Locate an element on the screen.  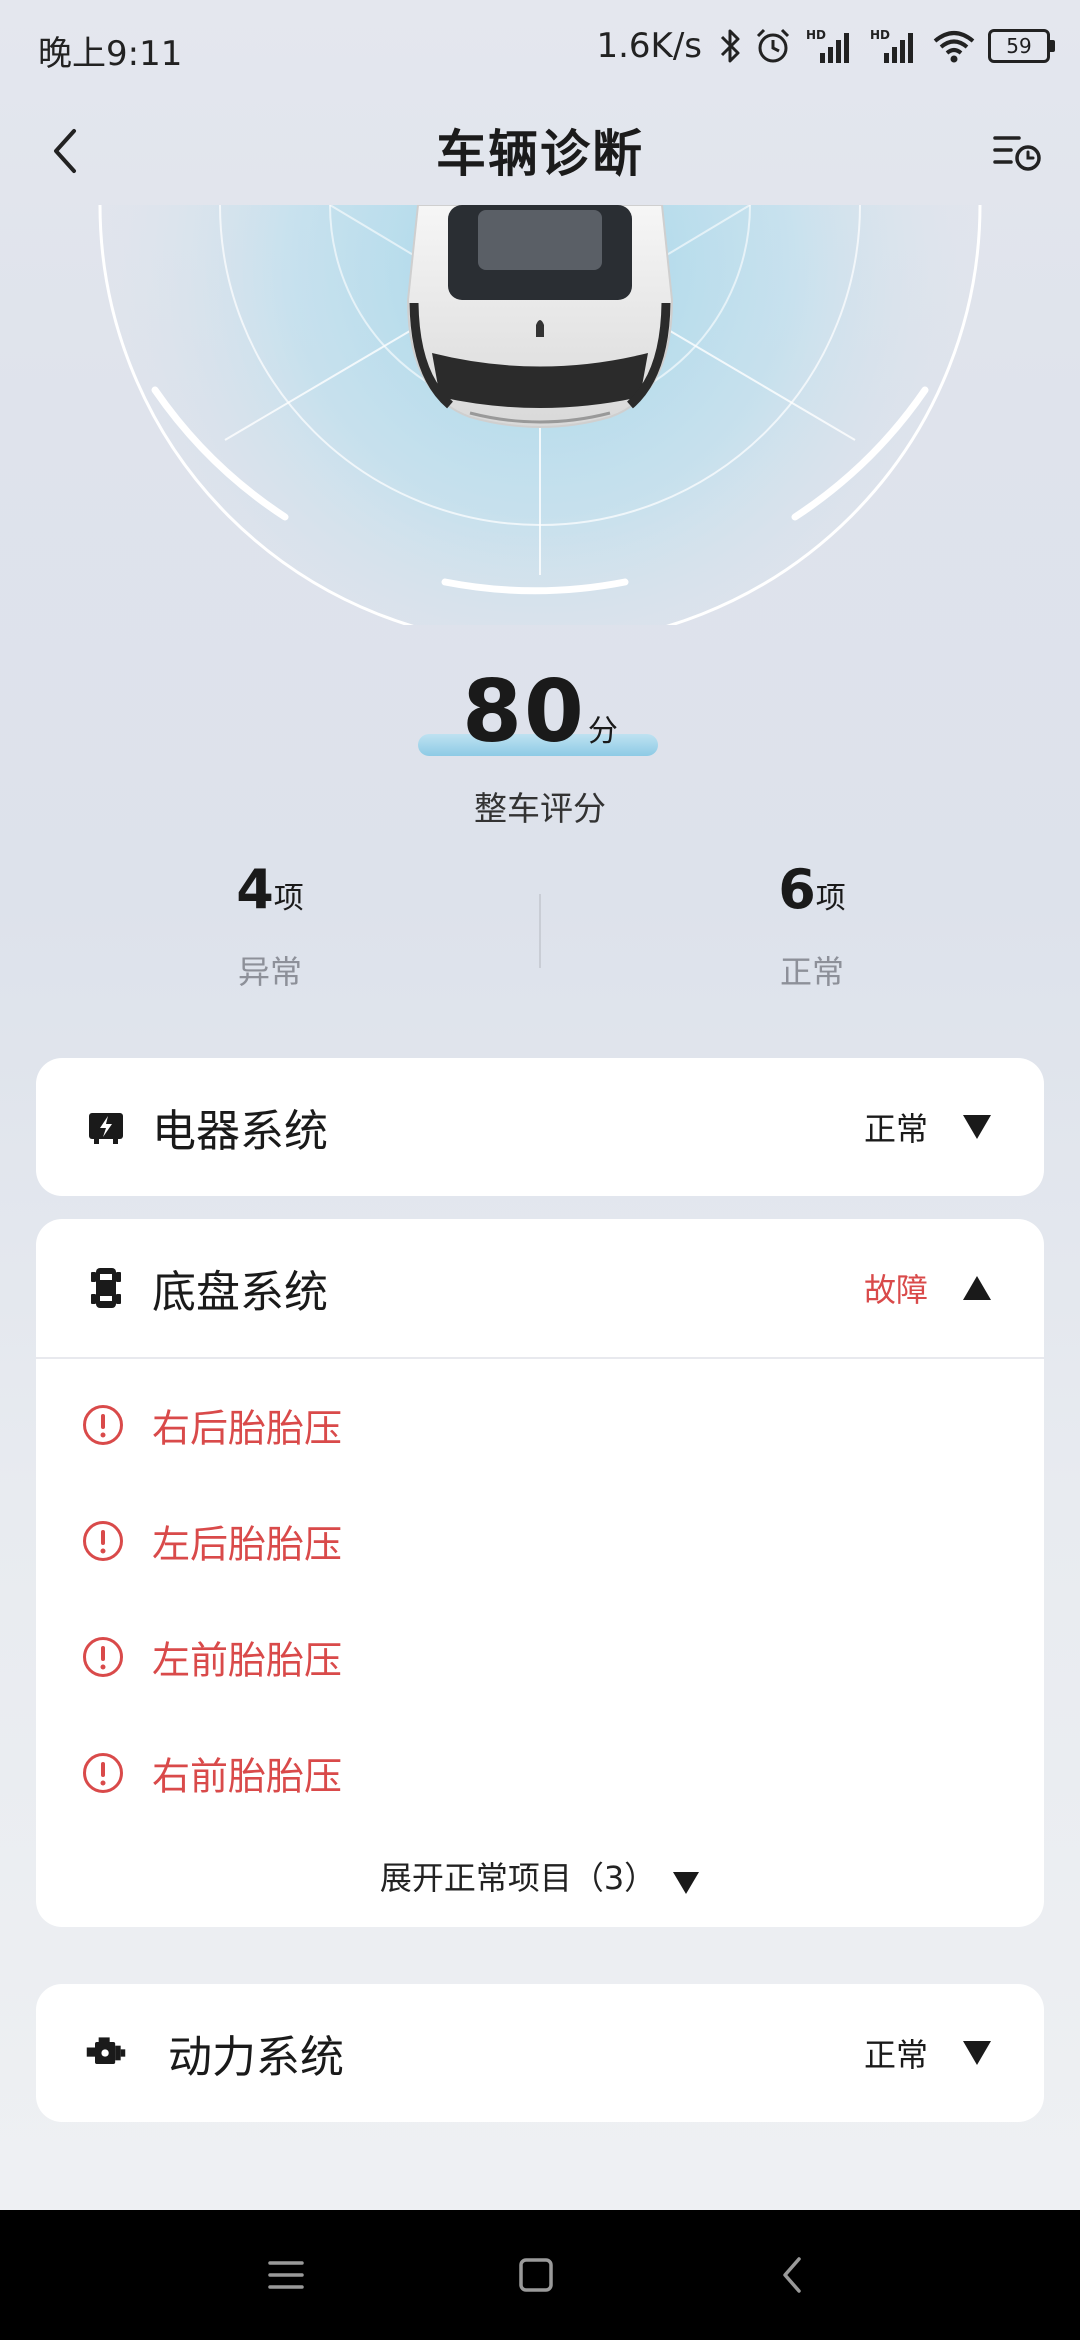
stats-divider is located at coordinates (540, 931).